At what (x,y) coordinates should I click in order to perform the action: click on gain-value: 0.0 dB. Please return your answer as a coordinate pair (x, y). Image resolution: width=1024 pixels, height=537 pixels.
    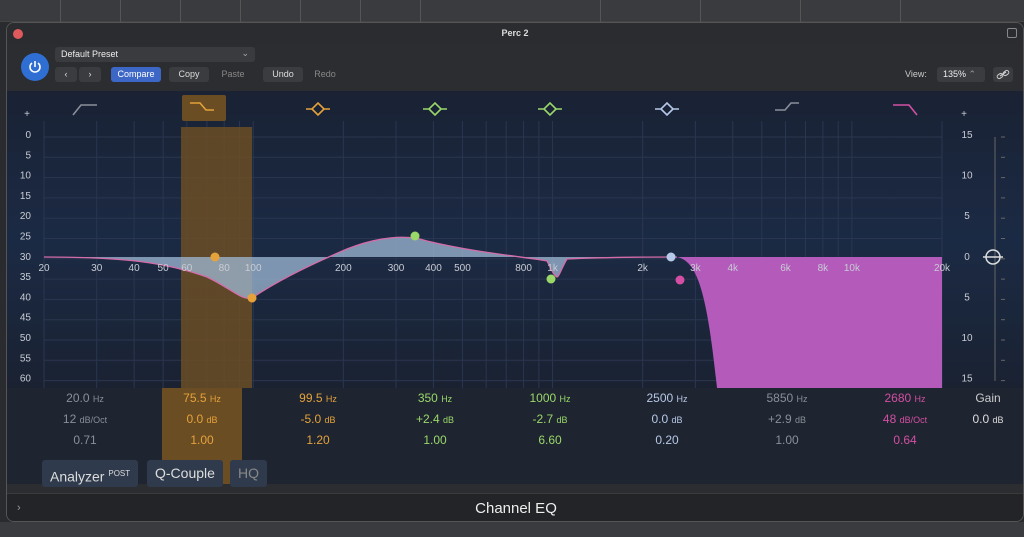
    Looking at the image, I should click on (988, 419).